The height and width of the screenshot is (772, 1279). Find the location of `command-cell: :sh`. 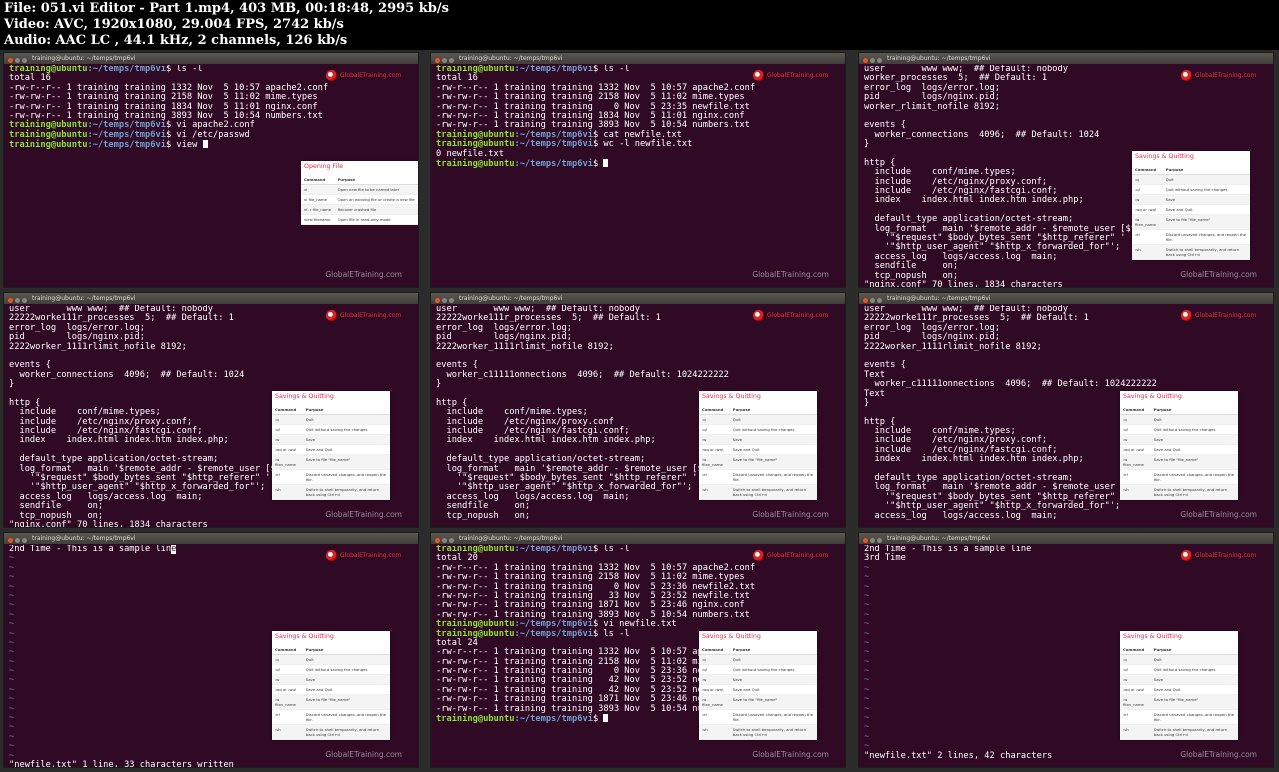

command-cell: :sh is located at coordinates (1135, 732).